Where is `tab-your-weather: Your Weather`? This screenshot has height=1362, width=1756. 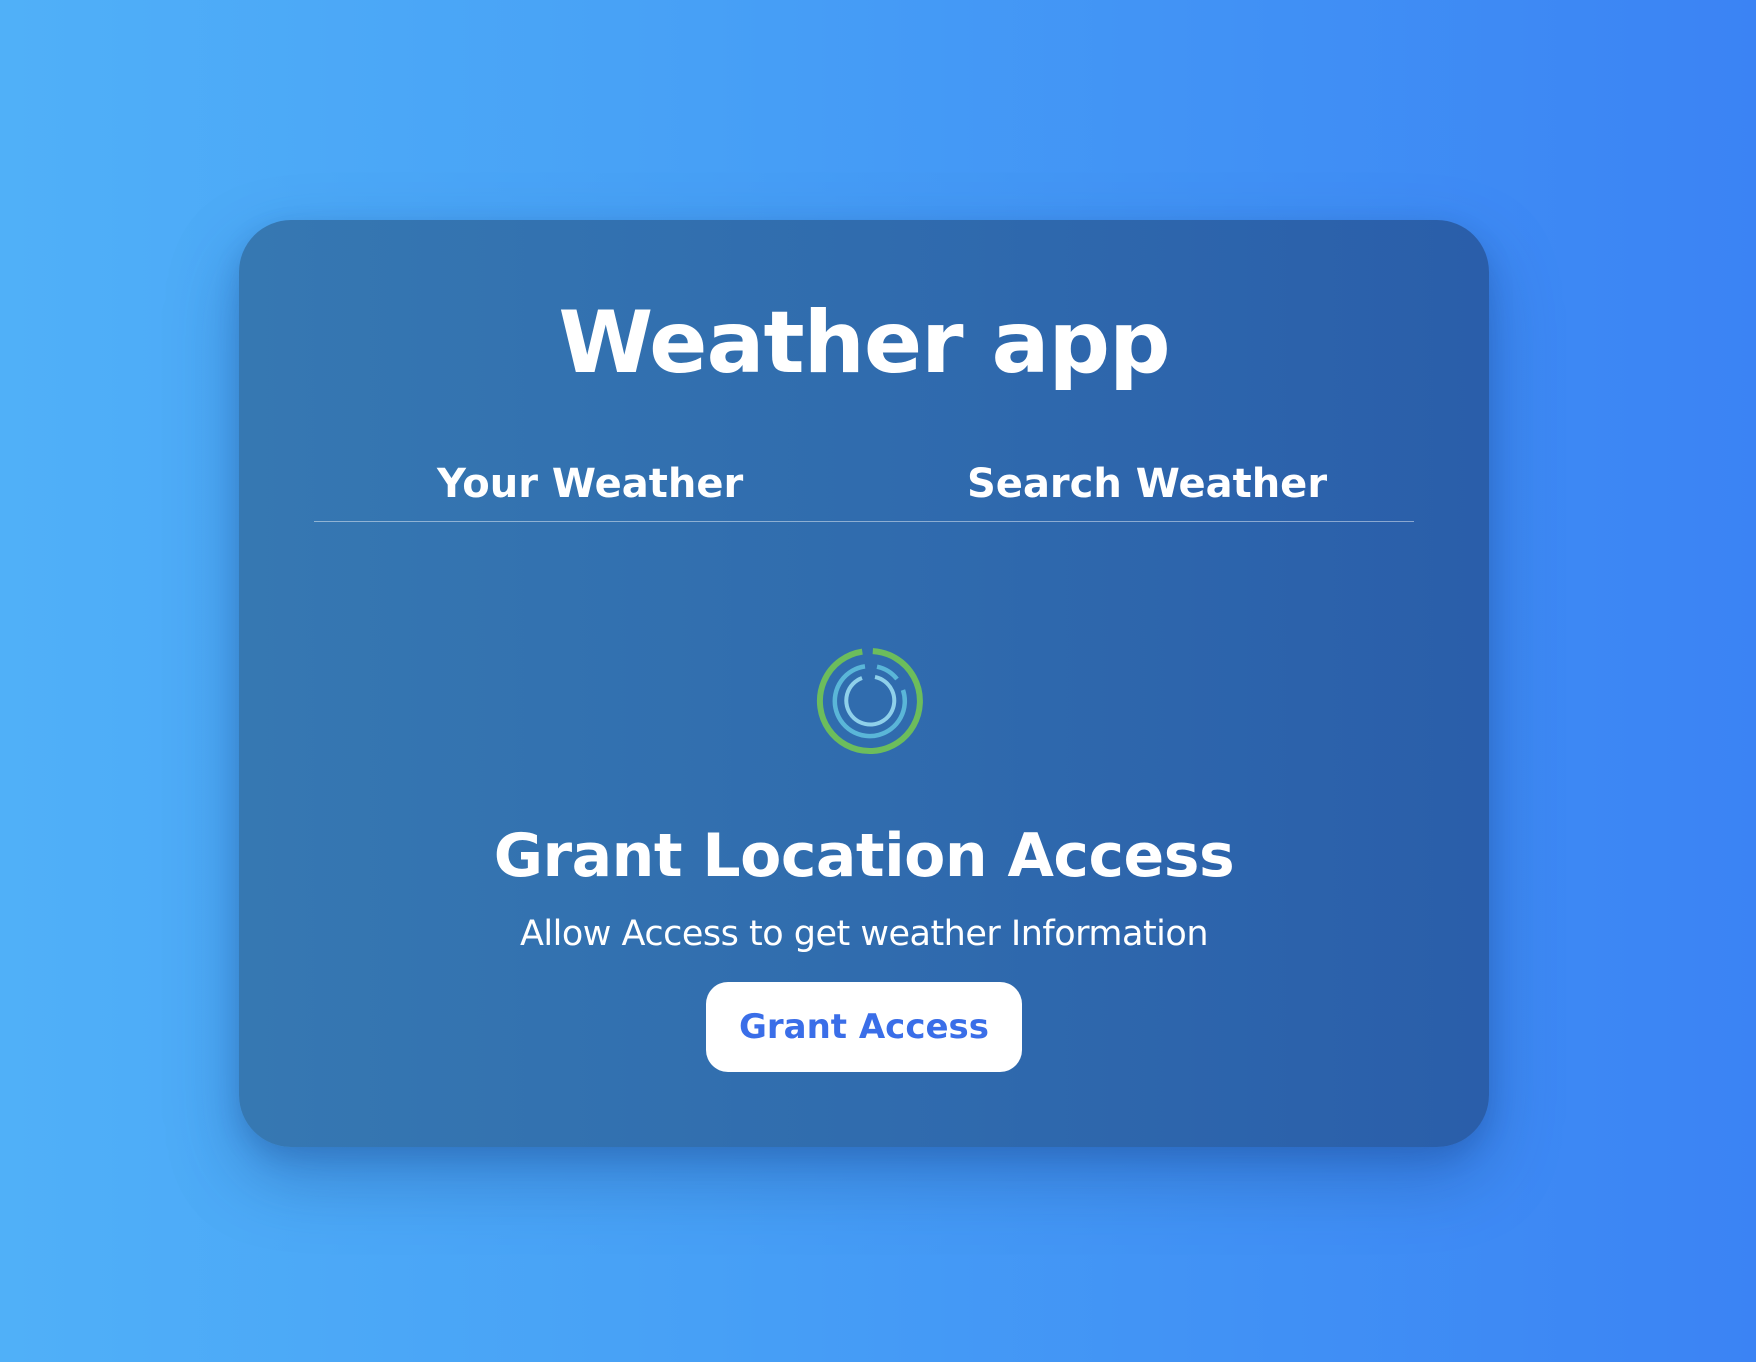
tab-your-weather: Your Weather is located at coordinates (590, 484).